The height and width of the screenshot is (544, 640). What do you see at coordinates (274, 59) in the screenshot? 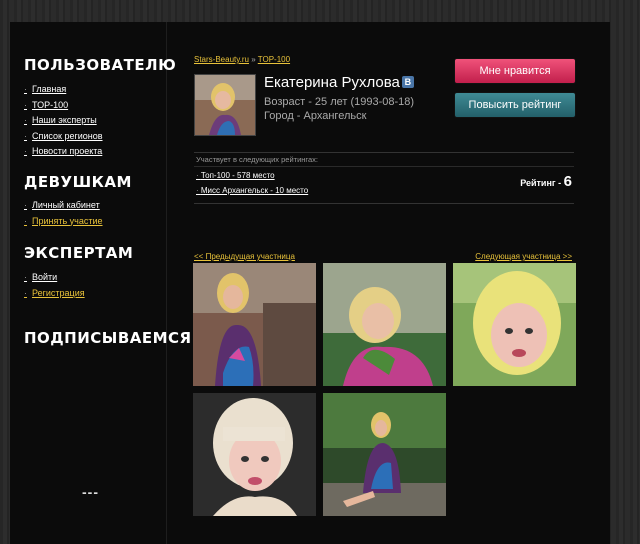
I see `breadcrumb-current-link: TOP-100` at bounding box center [274, 59].